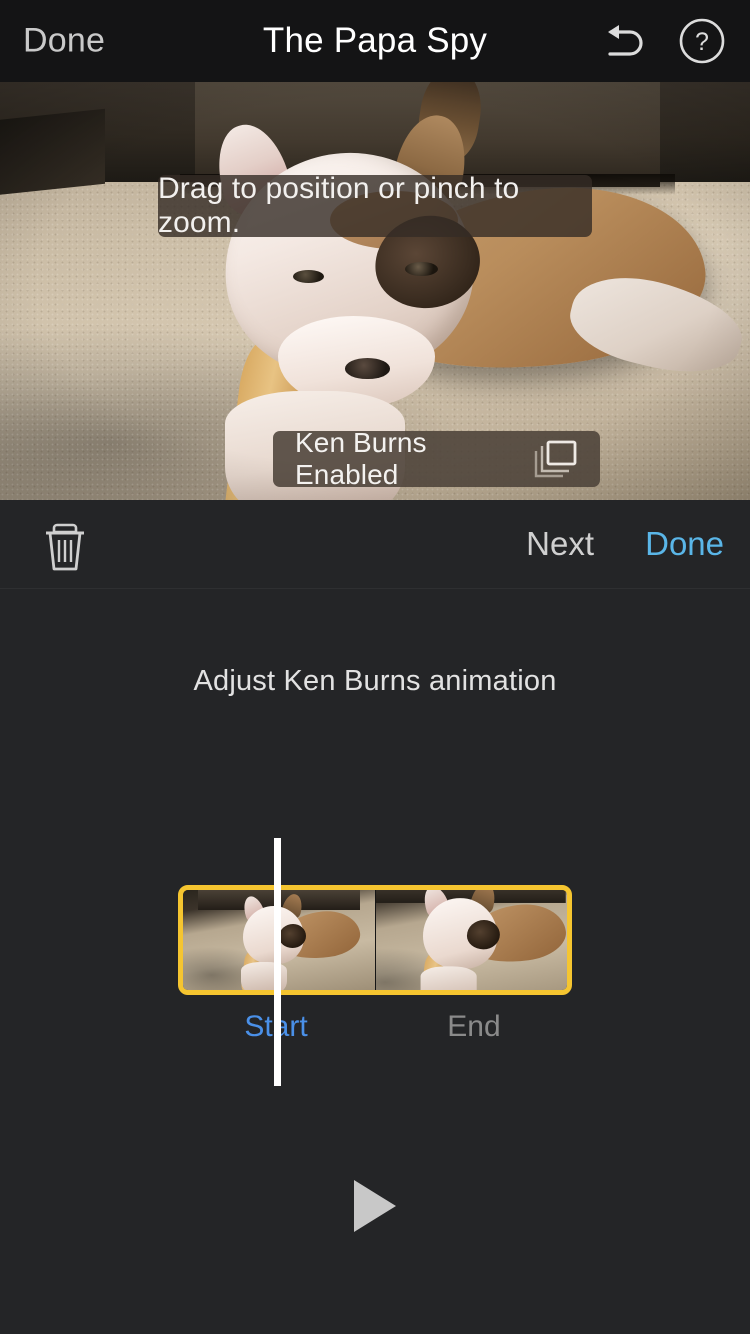 Image resolution: width=750 pixels, height=1334 pixels. I want to click on trash-icon, so click(65, 546).